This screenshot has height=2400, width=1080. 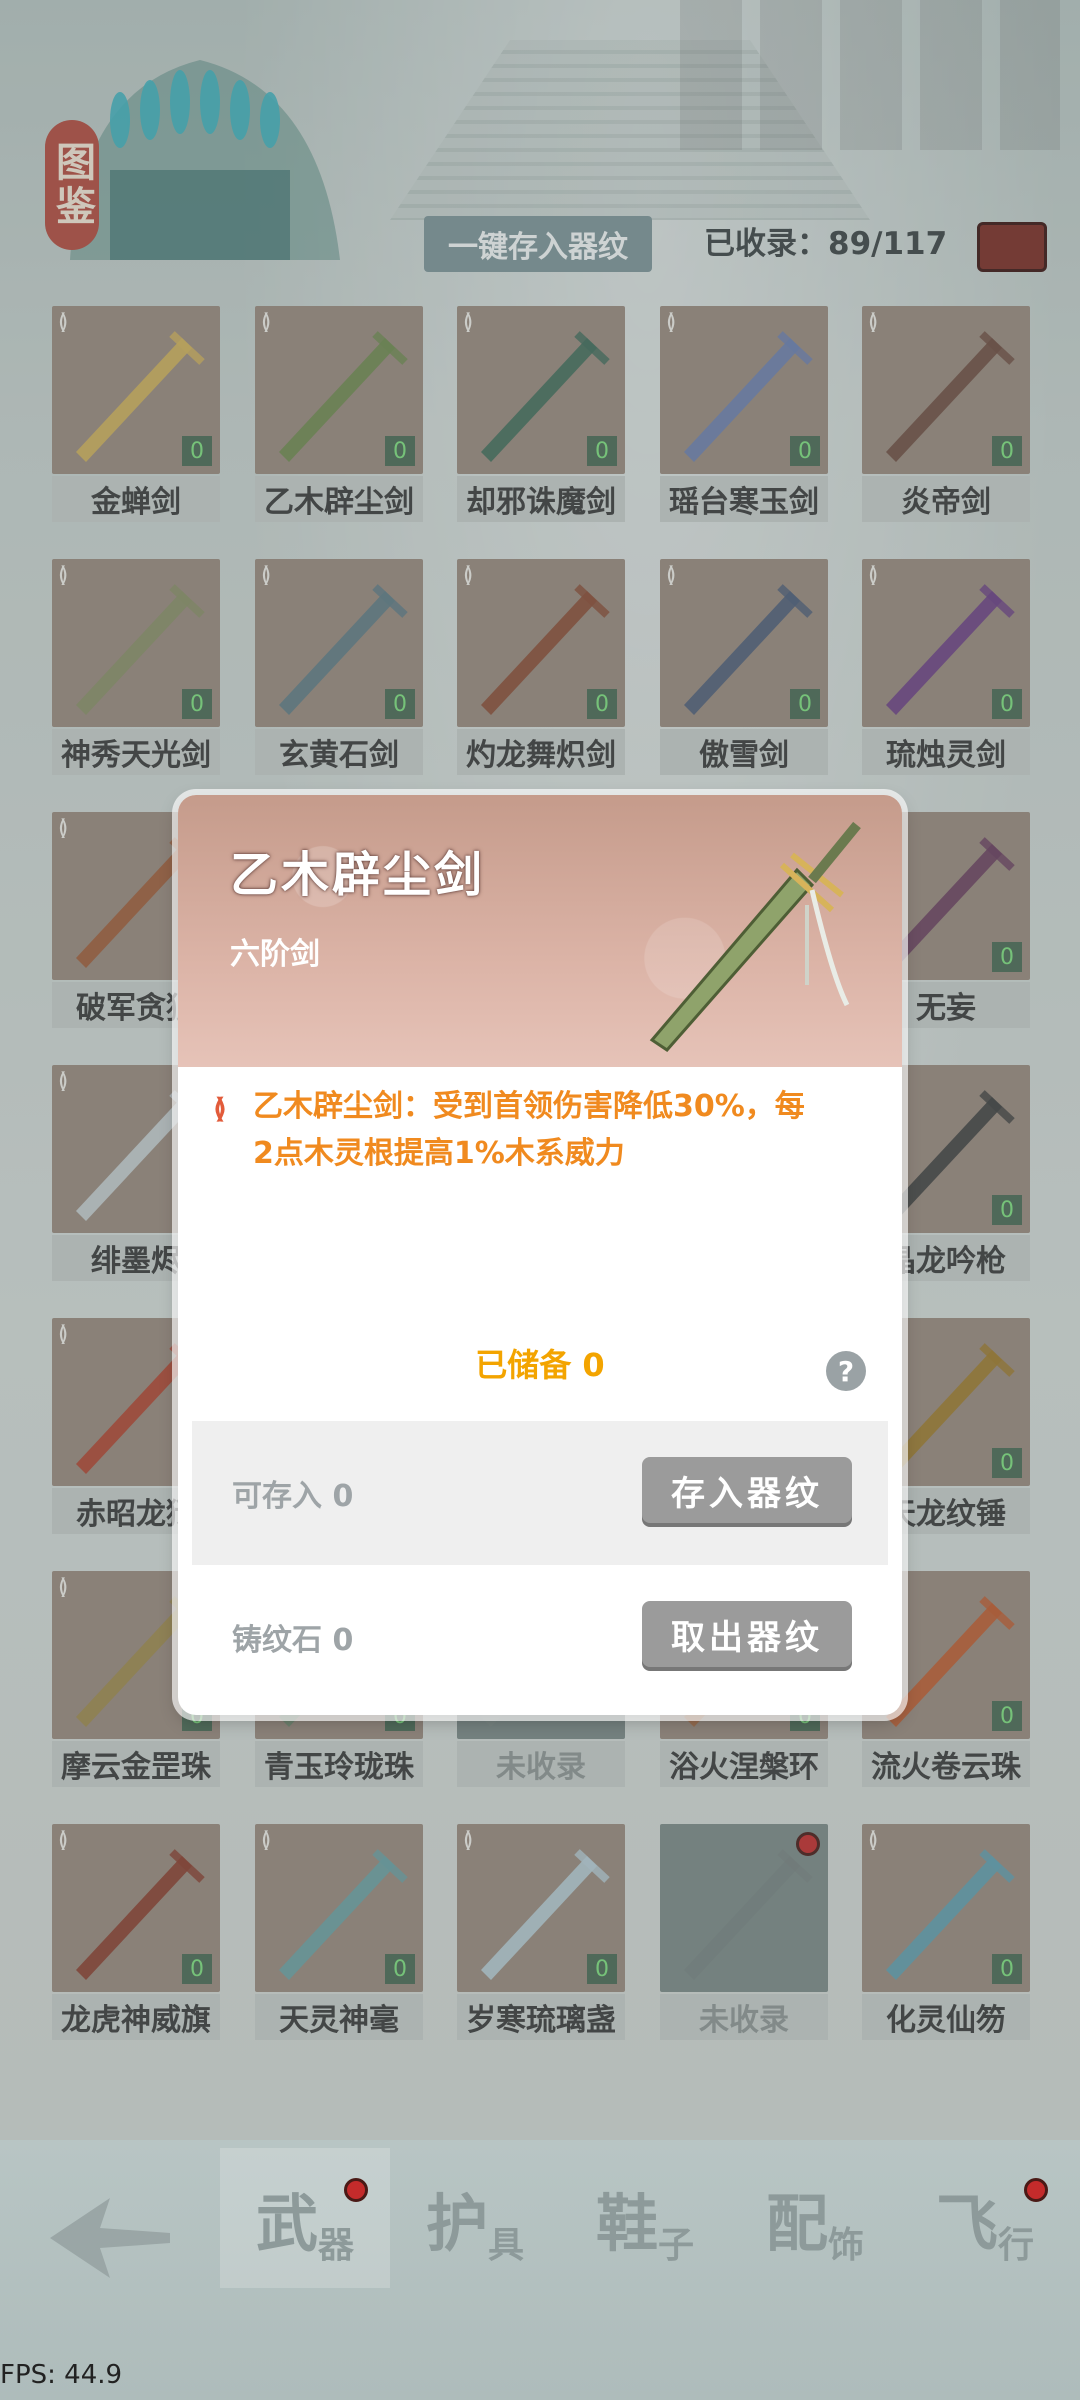 I want to click on help-icon: ?, so click(x=846, y=1371).